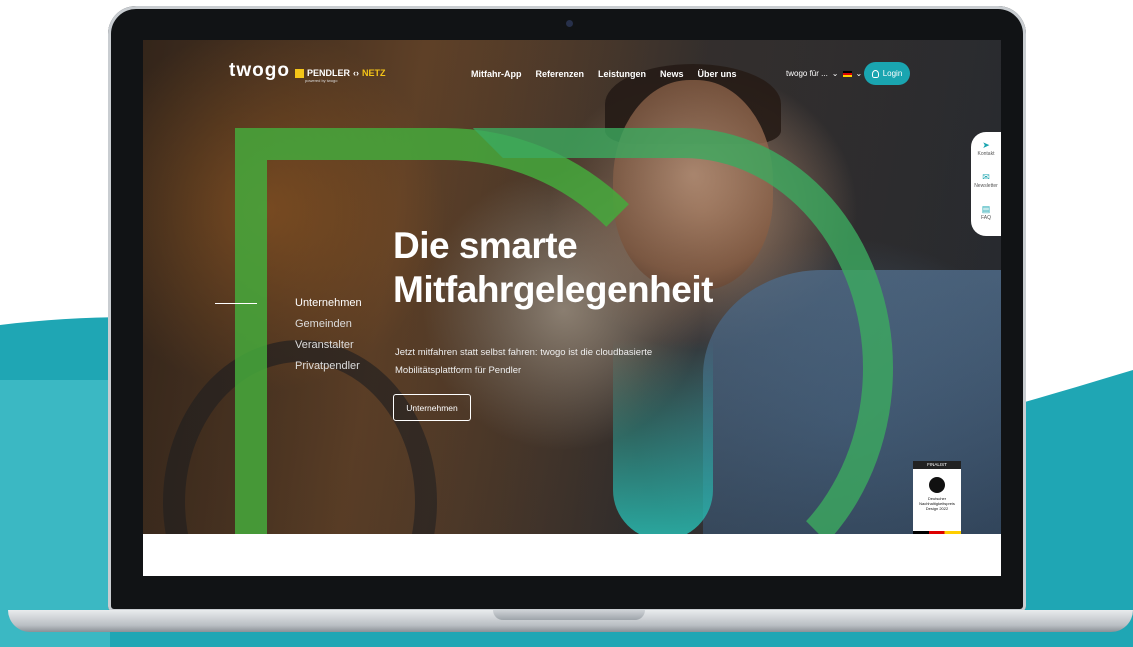 Image resolution: width=1133 pixels, height=647 pixels. What do you see at coordinates (569, 23) in the screenshot?
I see `laptop-camera` at bounding box center [569, 23].